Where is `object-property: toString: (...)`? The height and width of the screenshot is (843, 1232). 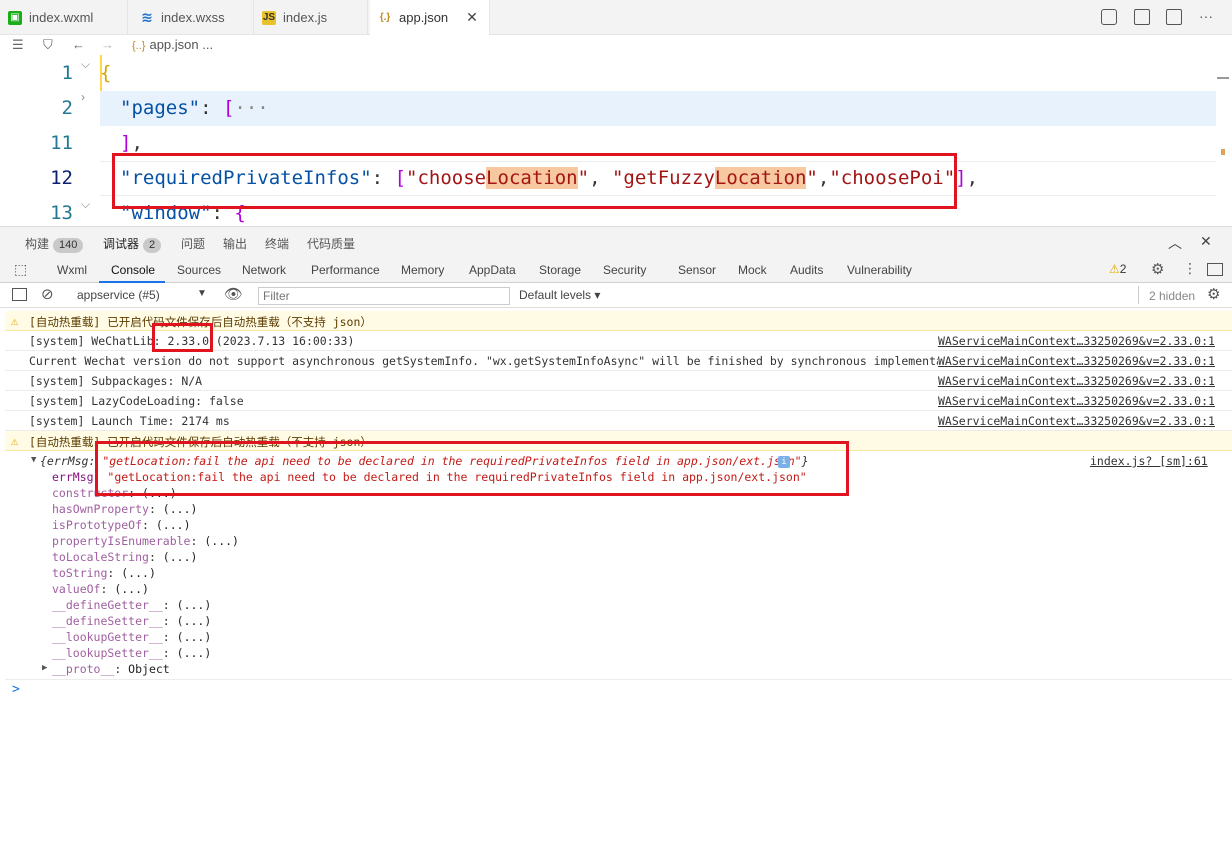
object-property: toString: (...) is located at coordinates (104, 573).